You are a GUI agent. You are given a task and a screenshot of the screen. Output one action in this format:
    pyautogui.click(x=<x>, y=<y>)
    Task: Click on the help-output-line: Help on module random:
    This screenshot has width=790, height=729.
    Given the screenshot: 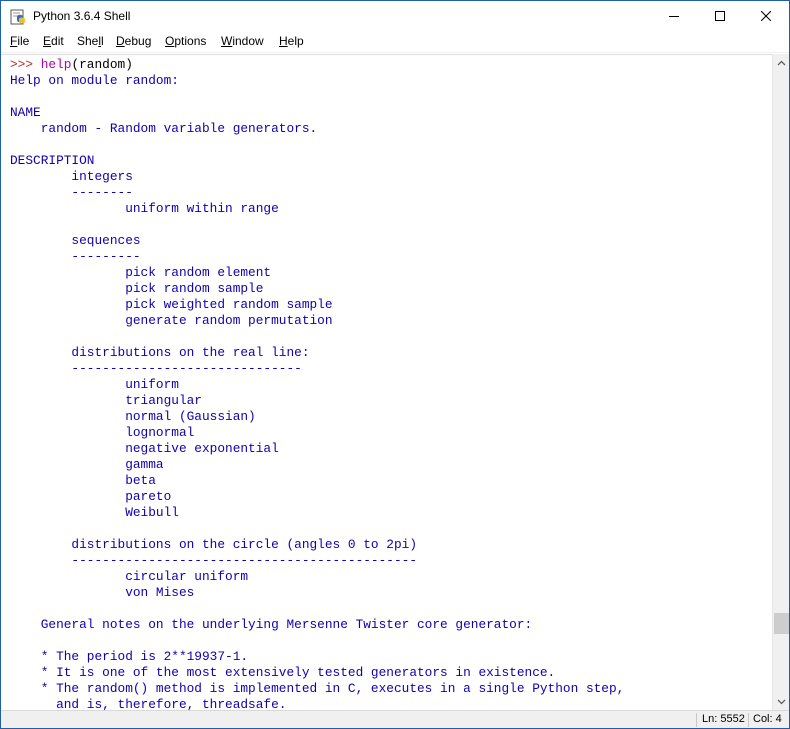 What is the action you would take?
    pyautogui.click(x=94, y=80)
    